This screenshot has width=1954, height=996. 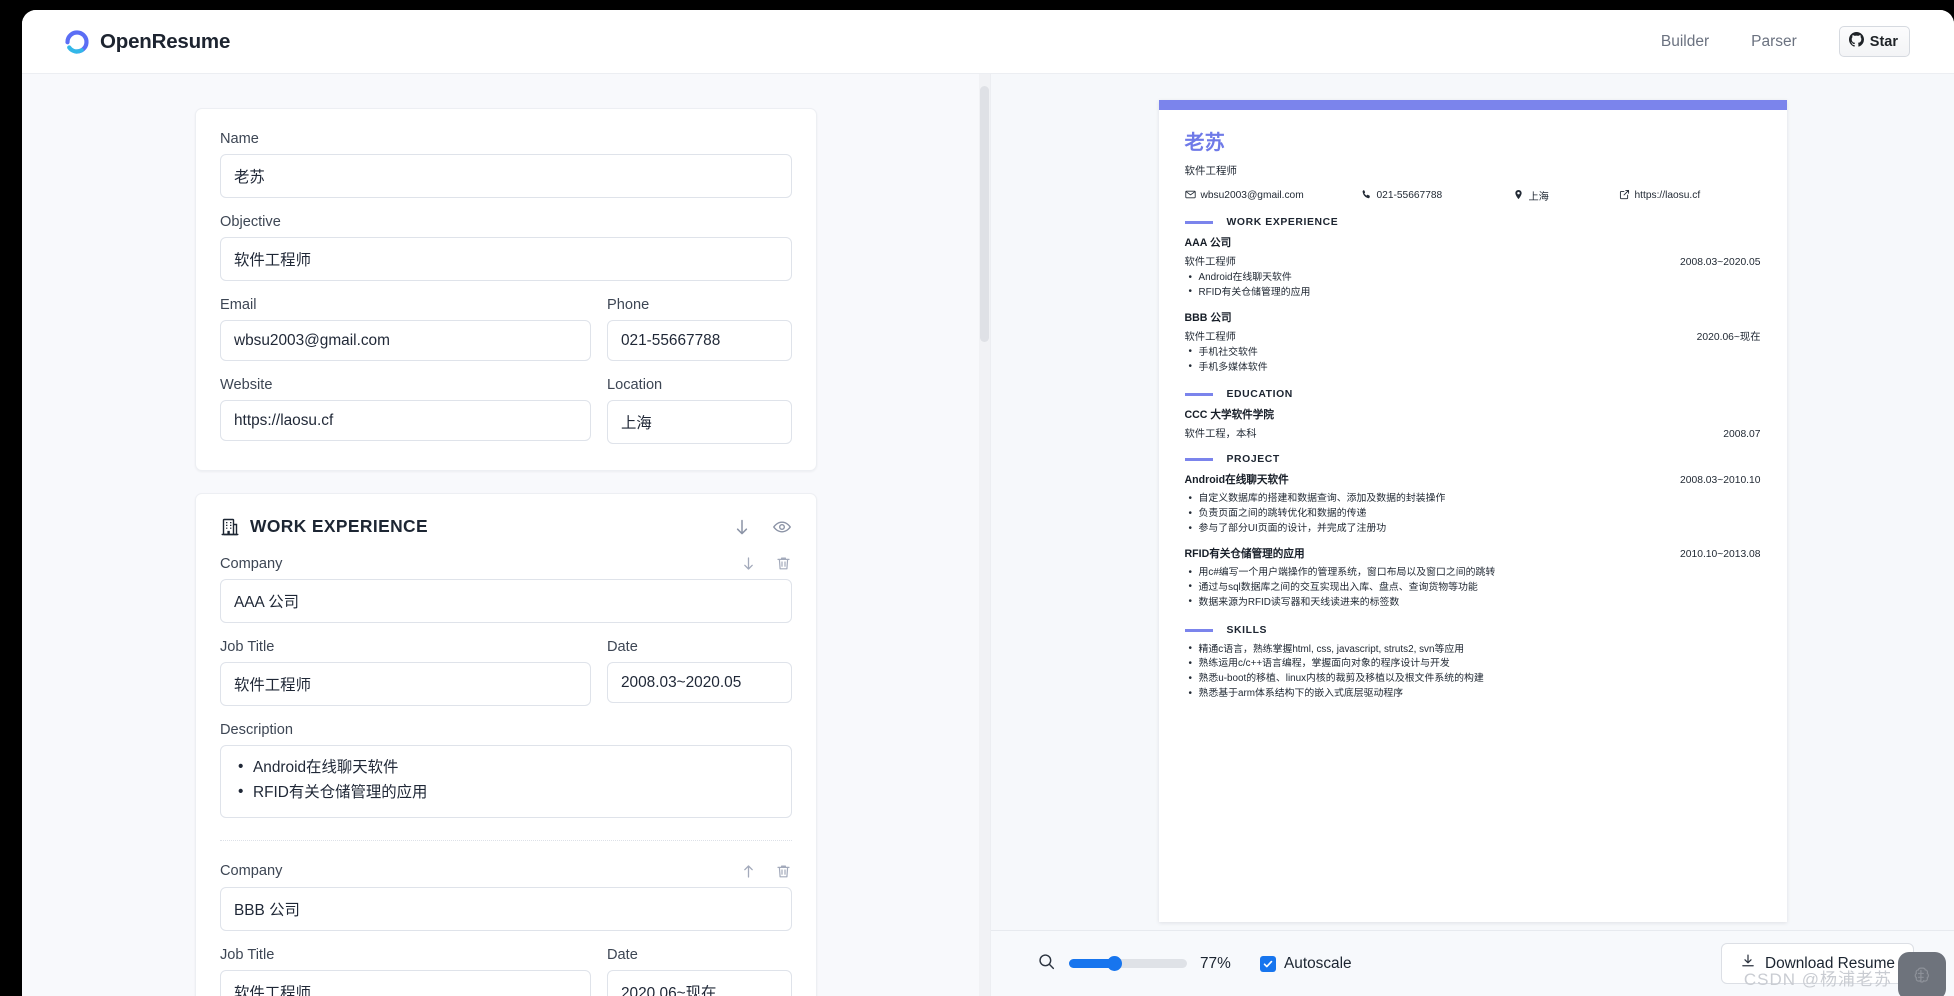 What do you see at coordinates (699, 340) in the screenshot?
I see `phone-input: 021-55667788` at bounding box center [699, 340].